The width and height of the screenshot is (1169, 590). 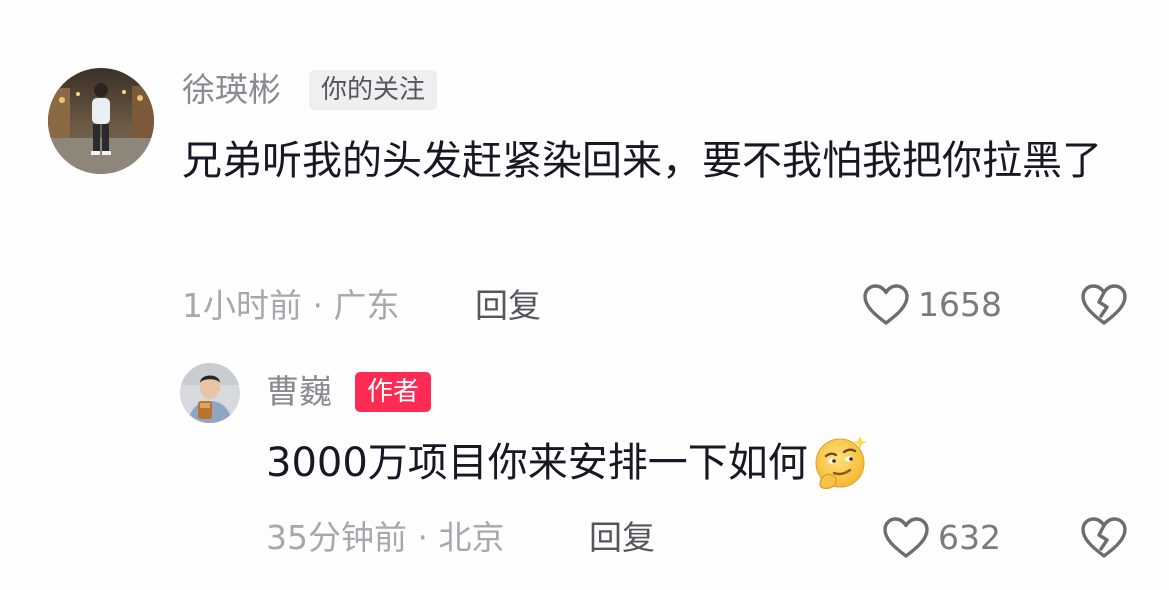 I want to click on like-button: 632, so click(x=941, y=538).